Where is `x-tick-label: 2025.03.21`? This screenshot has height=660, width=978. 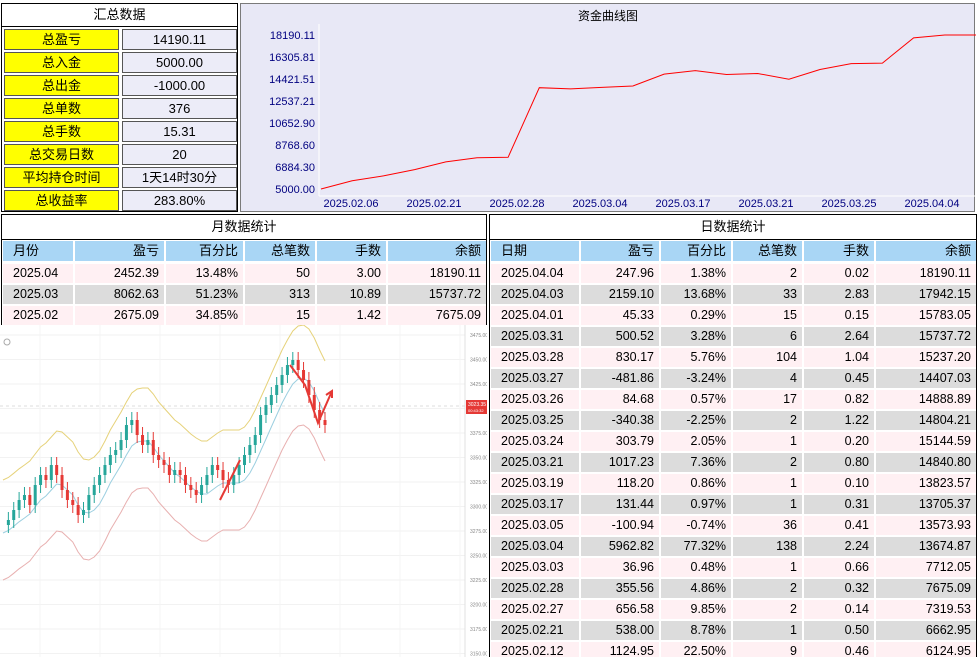
x-tick-label: 2025.03.21 is located at coordinates (765, 204).